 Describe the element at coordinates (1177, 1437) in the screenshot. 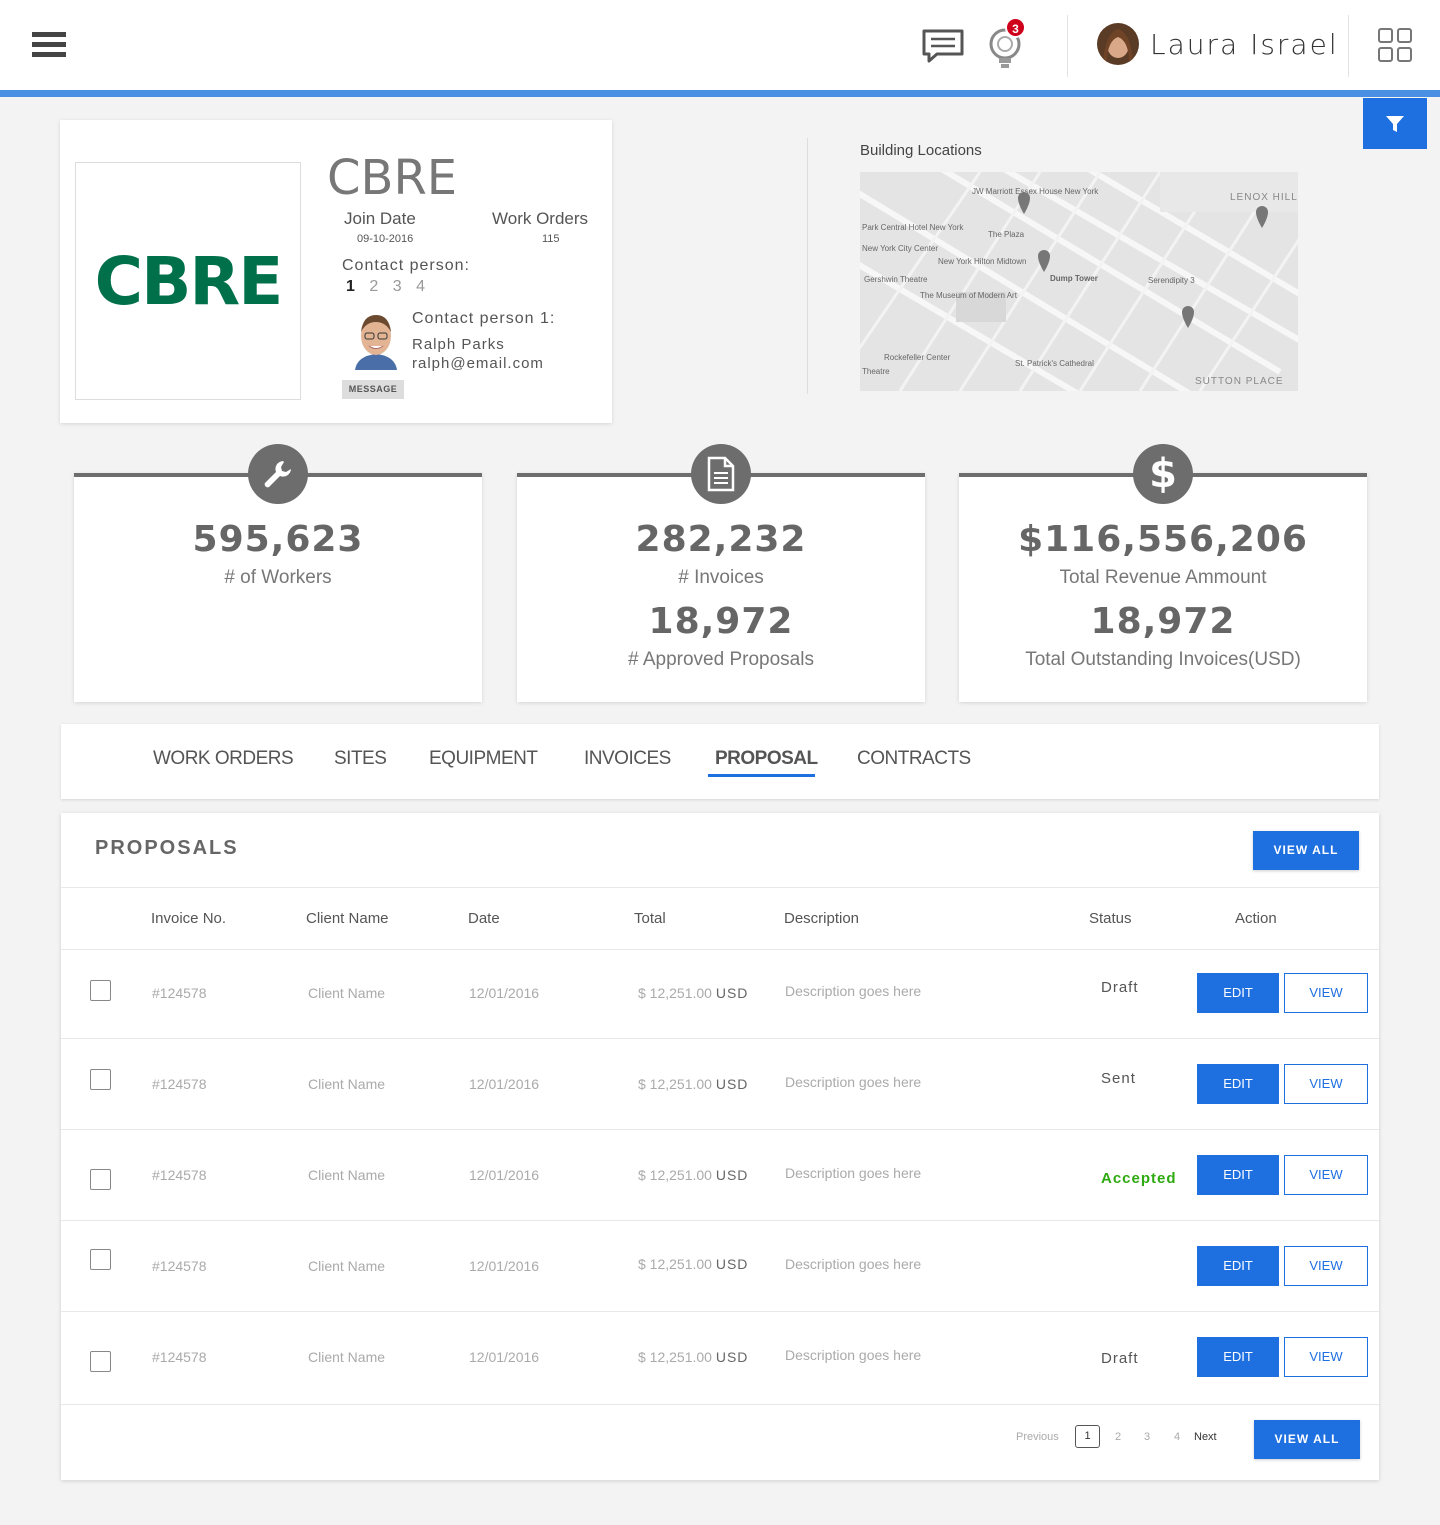

I see `pagination-page-4: 4` at that location.